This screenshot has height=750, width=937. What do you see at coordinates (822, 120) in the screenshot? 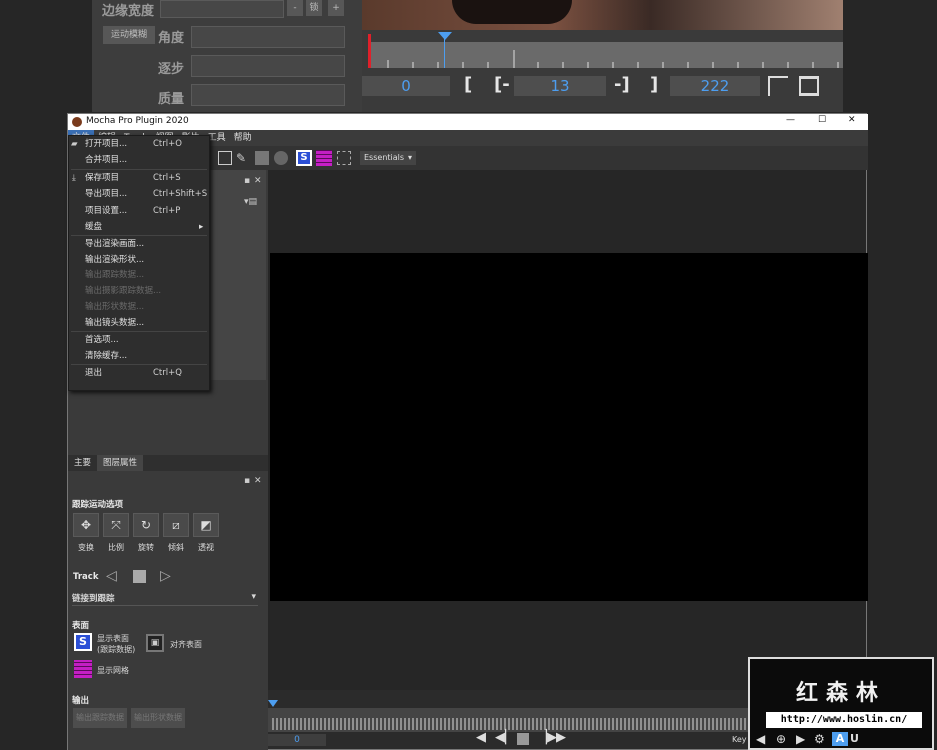
I see `maximize-button: ☐` at bounding box center [822, 120].